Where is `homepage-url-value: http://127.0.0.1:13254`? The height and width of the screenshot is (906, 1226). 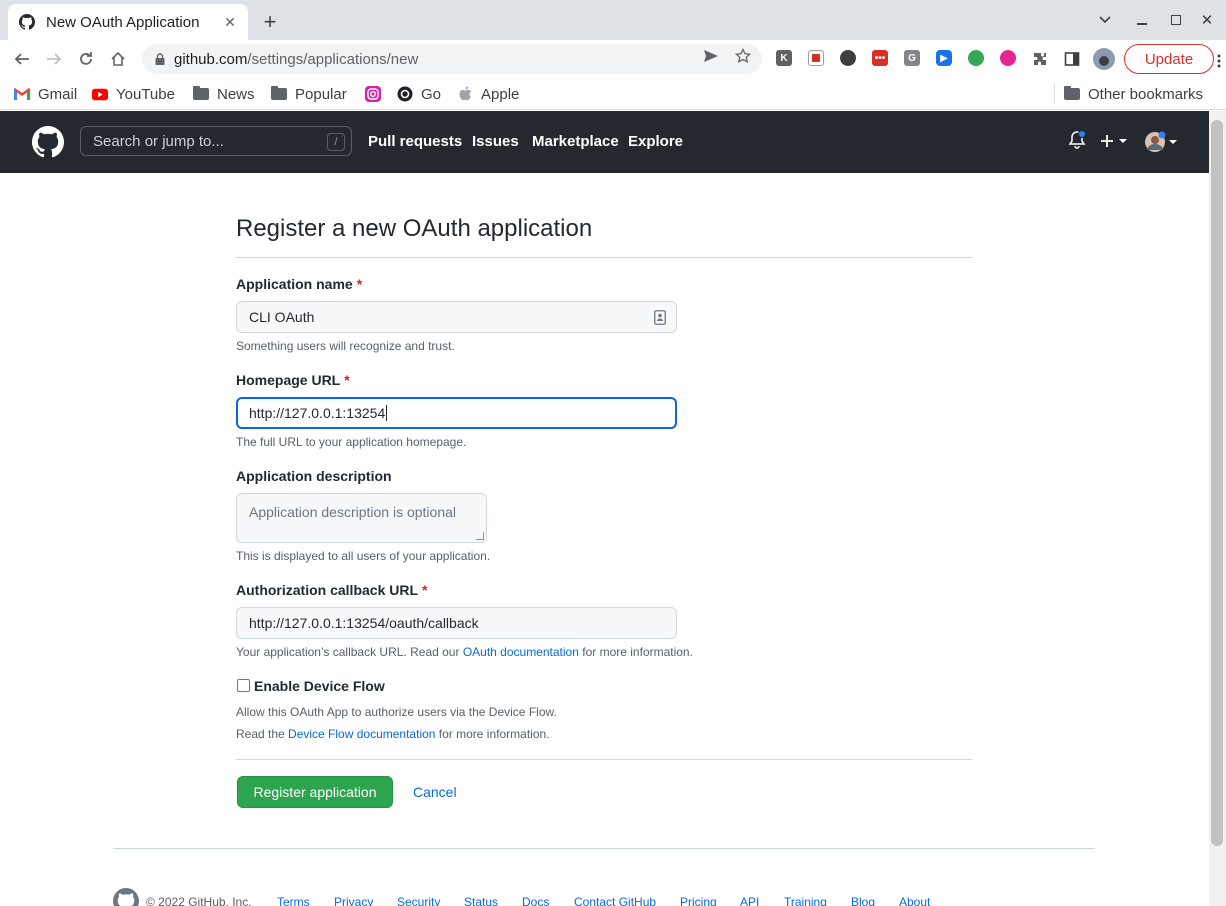 homepage-url-value: http://127.0.0.1:13254 is located at coordinates (317, 413).